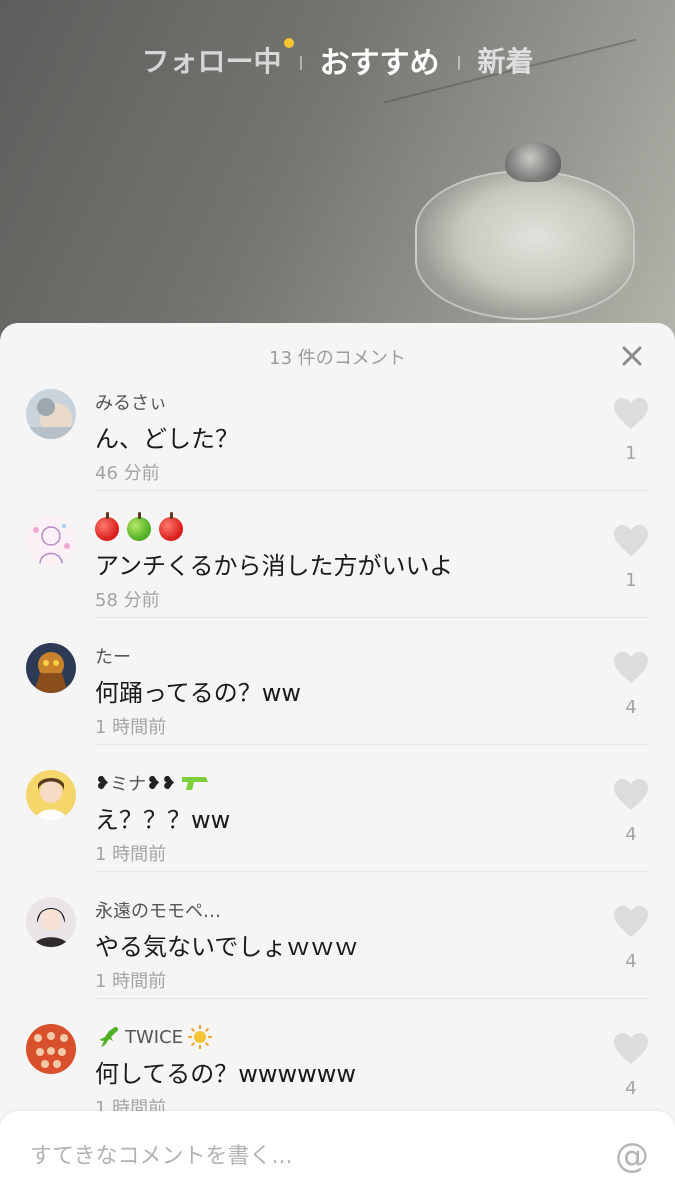  I want to click on comment-item: ❥ ミナ ❥❥ え？？？ww 1 時間前 4, so click(337, 833).